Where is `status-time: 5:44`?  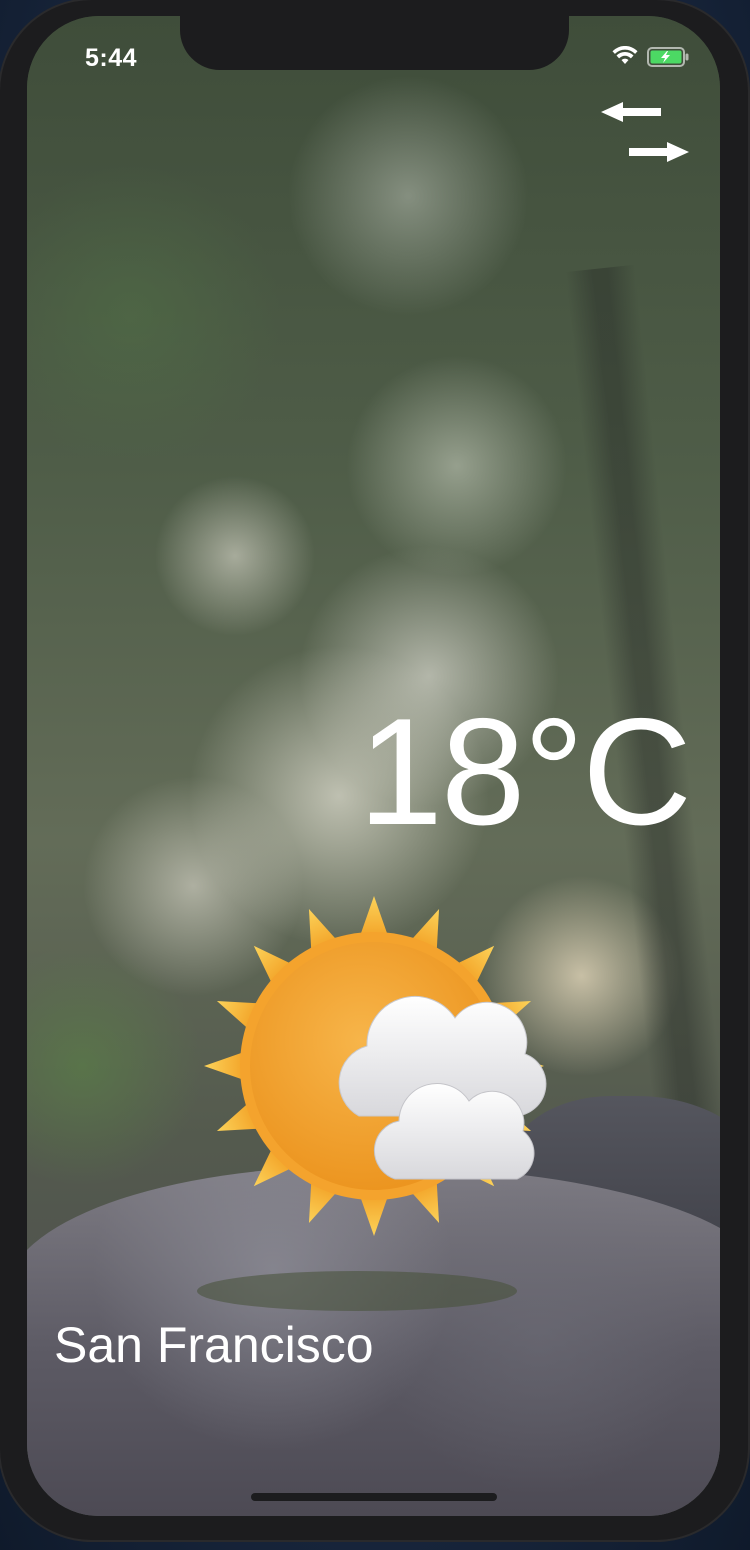
status-time: 5:44 is located at coordinates (111, 58).